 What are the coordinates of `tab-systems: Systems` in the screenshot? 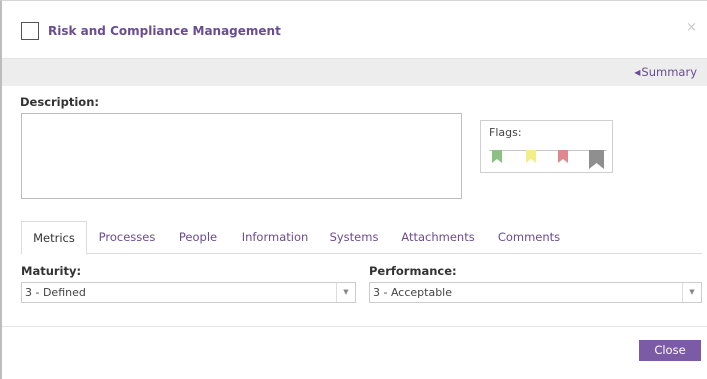 It's located at (354, 237).